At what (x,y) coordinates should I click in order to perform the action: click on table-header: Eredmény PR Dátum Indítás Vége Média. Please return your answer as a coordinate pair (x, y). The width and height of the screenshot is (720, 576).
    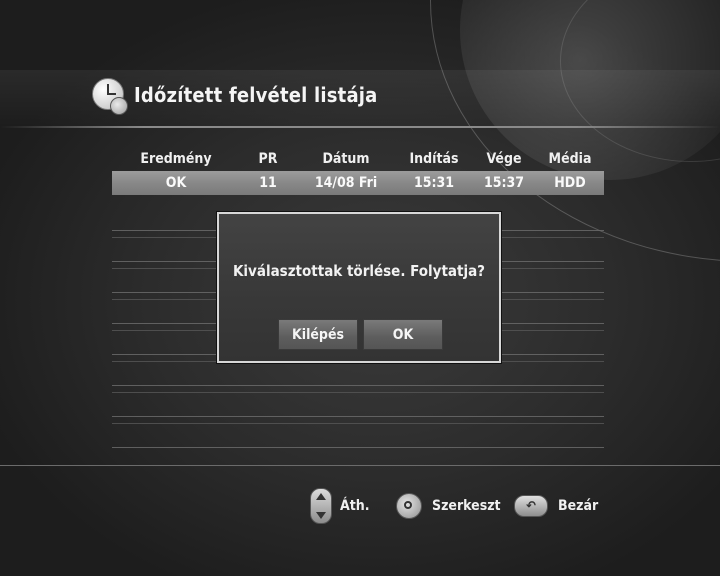
    Looking at the image, I should click on (358, 159).